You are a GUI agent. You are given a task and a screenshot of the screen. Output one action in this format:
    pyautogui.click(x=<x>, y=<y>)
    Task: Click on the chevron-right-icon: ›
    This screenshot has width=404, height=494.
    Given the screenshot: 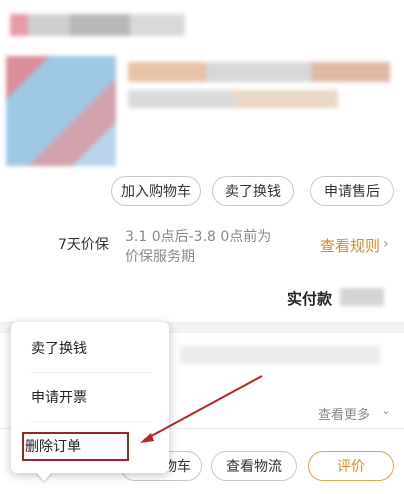 What is the action you would take?
    pyautogui.click(x=386, y=244)
    